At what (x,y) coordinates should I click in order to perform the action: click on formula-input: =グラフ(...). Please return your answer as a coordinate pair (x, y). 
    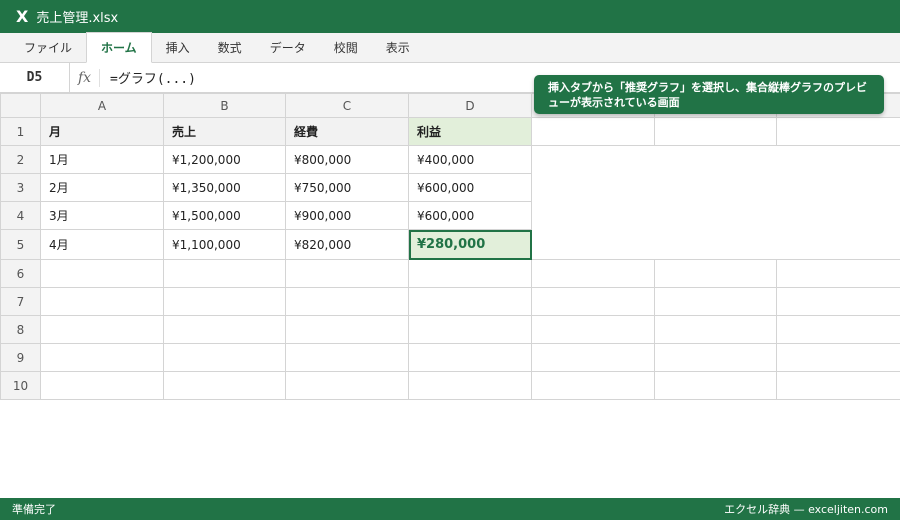
    Looking at the image, I should click on (153, 77).